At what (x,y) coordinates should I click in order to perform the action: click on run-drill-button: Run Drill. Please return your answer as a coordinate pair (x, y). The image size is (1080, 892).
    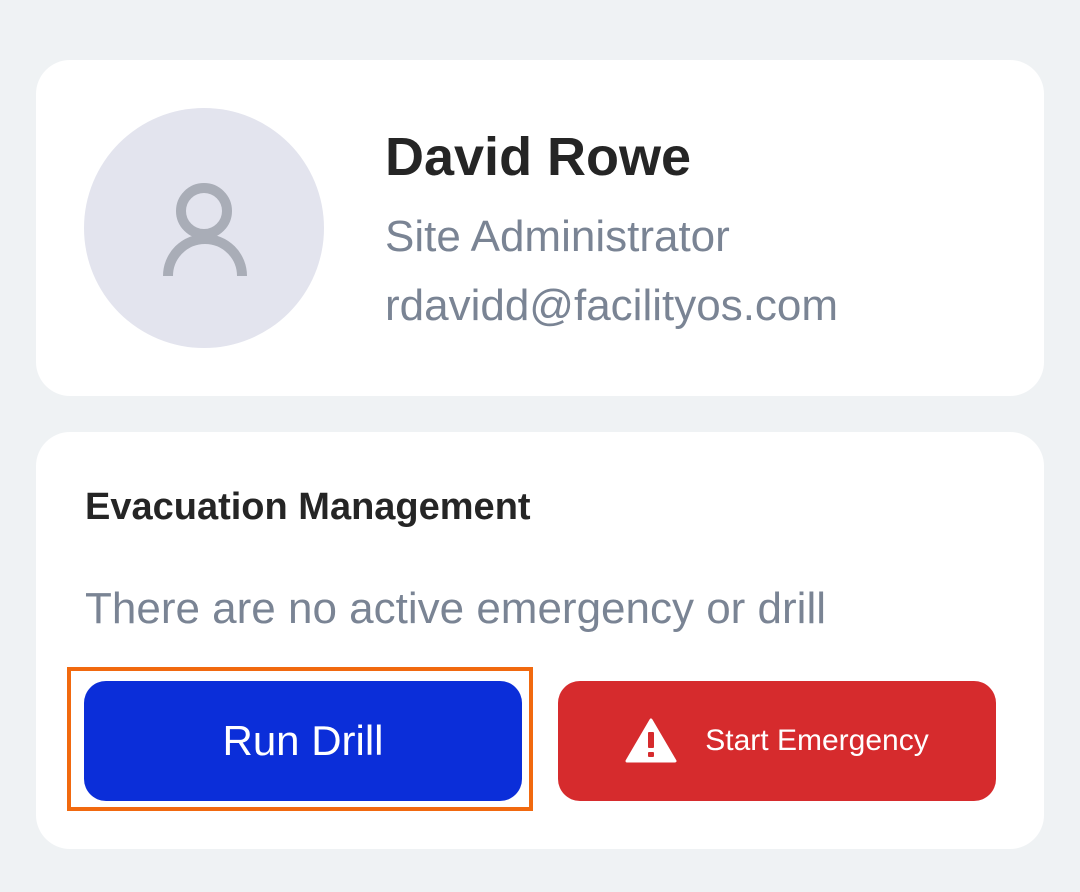
    Looking at the image, I should click on (303, 741).